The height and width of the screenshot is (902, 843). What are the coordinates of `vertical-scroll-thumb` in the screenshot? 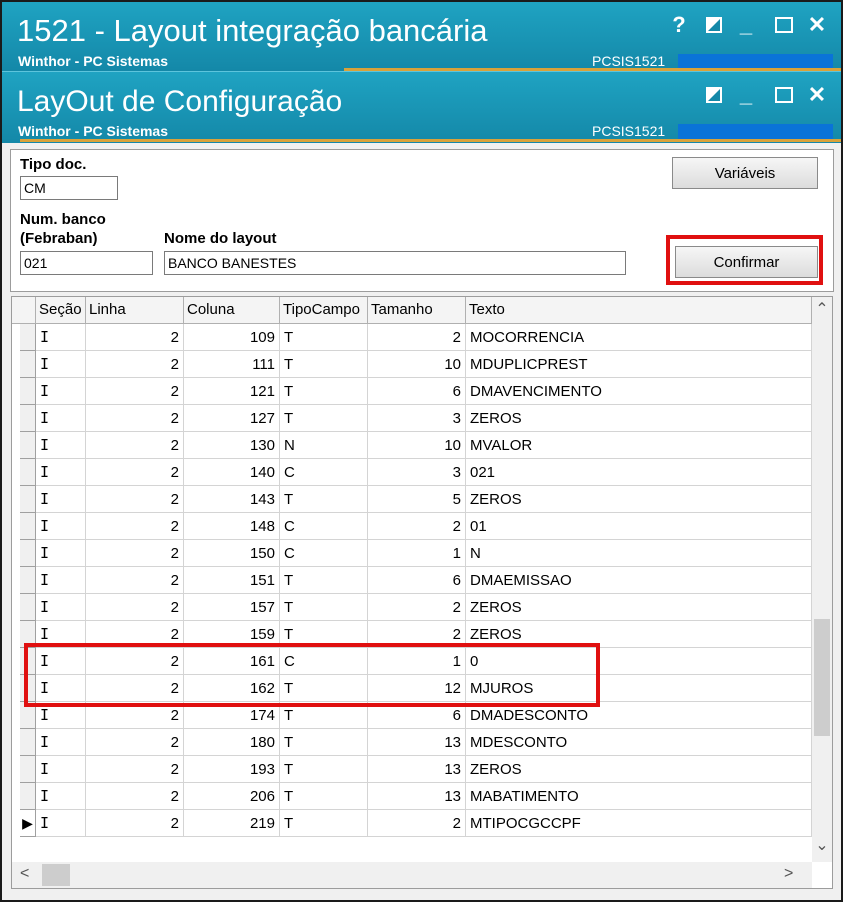 It's located at (822, 677).